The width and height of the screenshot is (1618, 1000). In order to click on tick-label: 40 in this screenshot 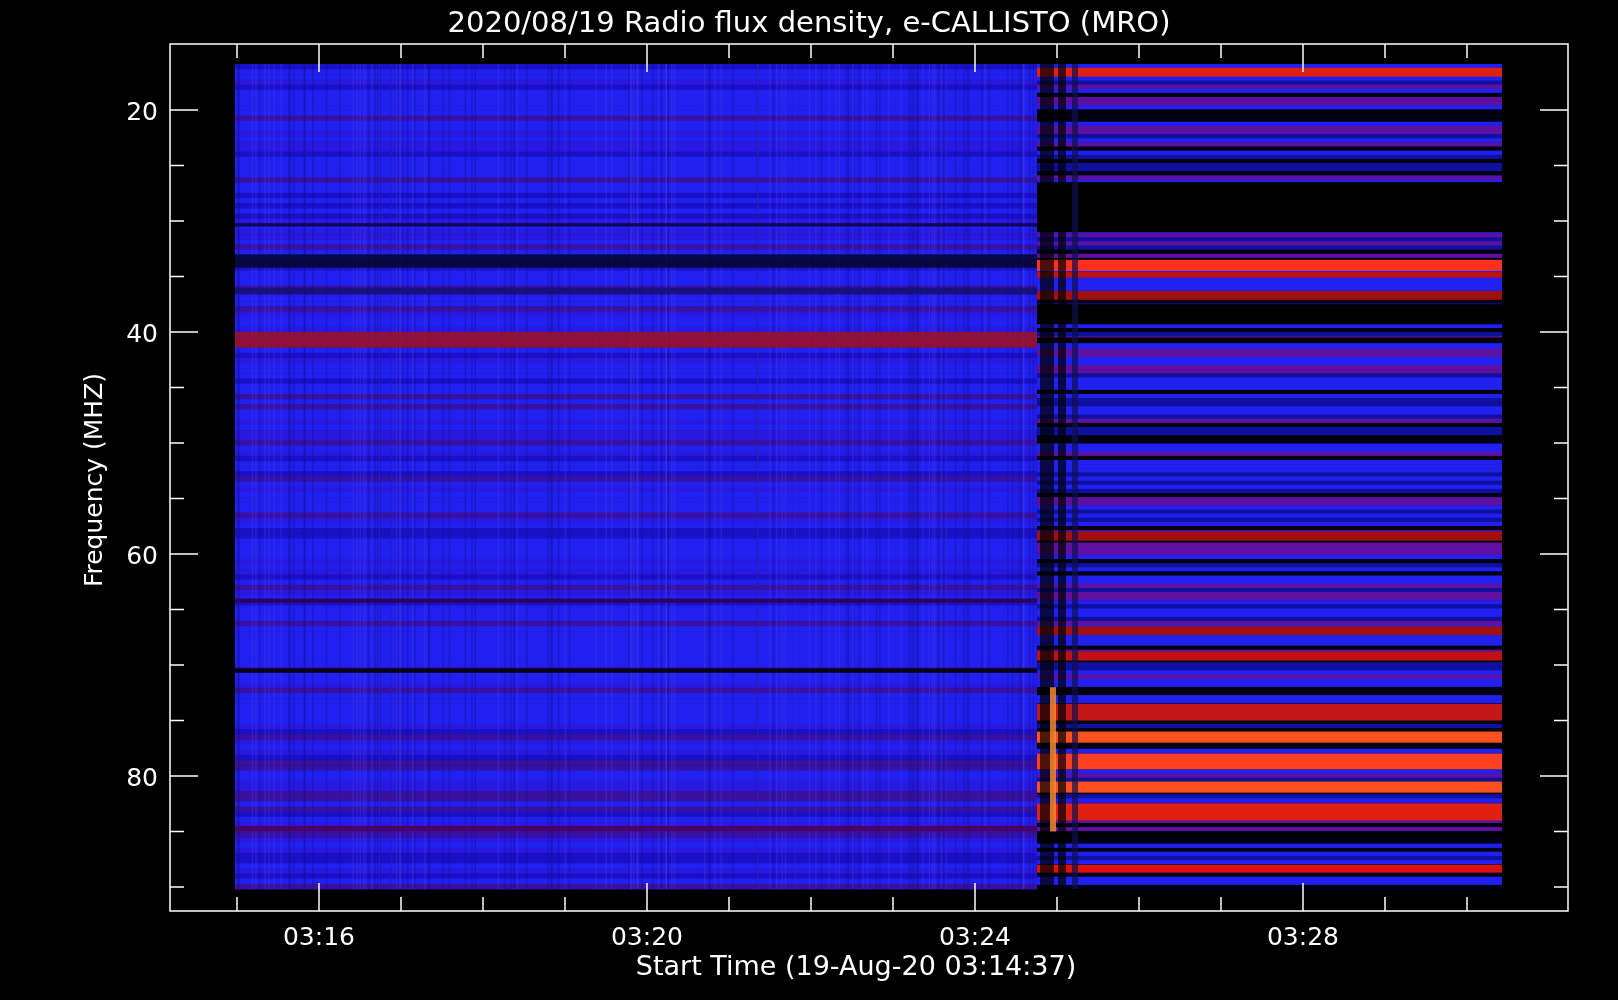, I will do `click(142, 333)`.